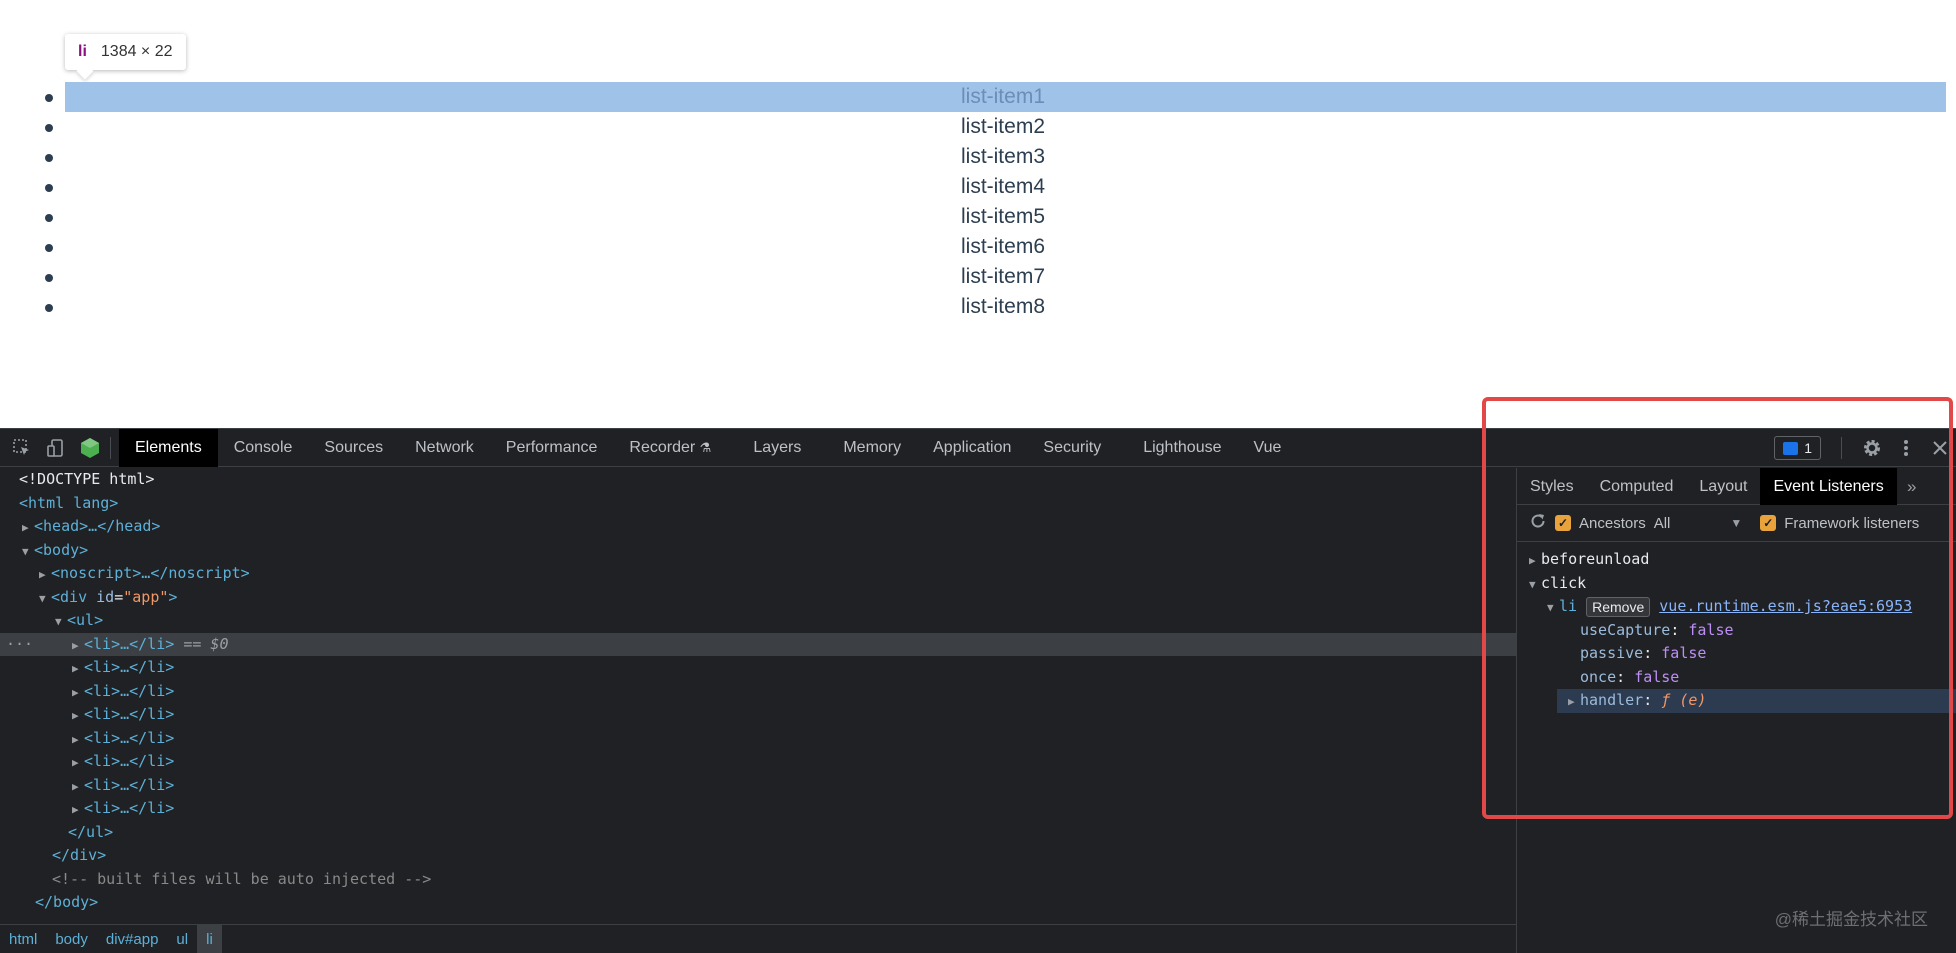 The width and height of the screenshot is (1956, 953). What do you see at coordinates (758, 598) in the screenshot?
I see `tree-node-div-app: ▼ <div id="app">` at bounding box center [758, 598].